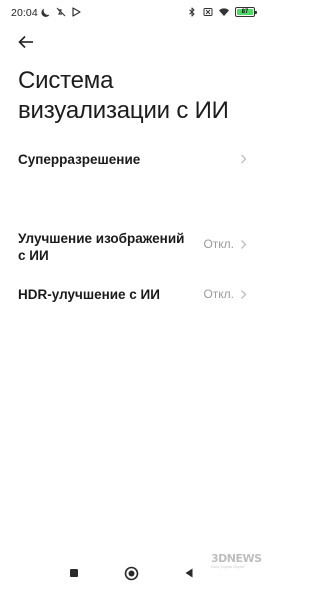 The height and width of the screenshot is (589, 320). Describe the element at coordinates (240, 159) in the screenshot. I see `setting-right` at that location.